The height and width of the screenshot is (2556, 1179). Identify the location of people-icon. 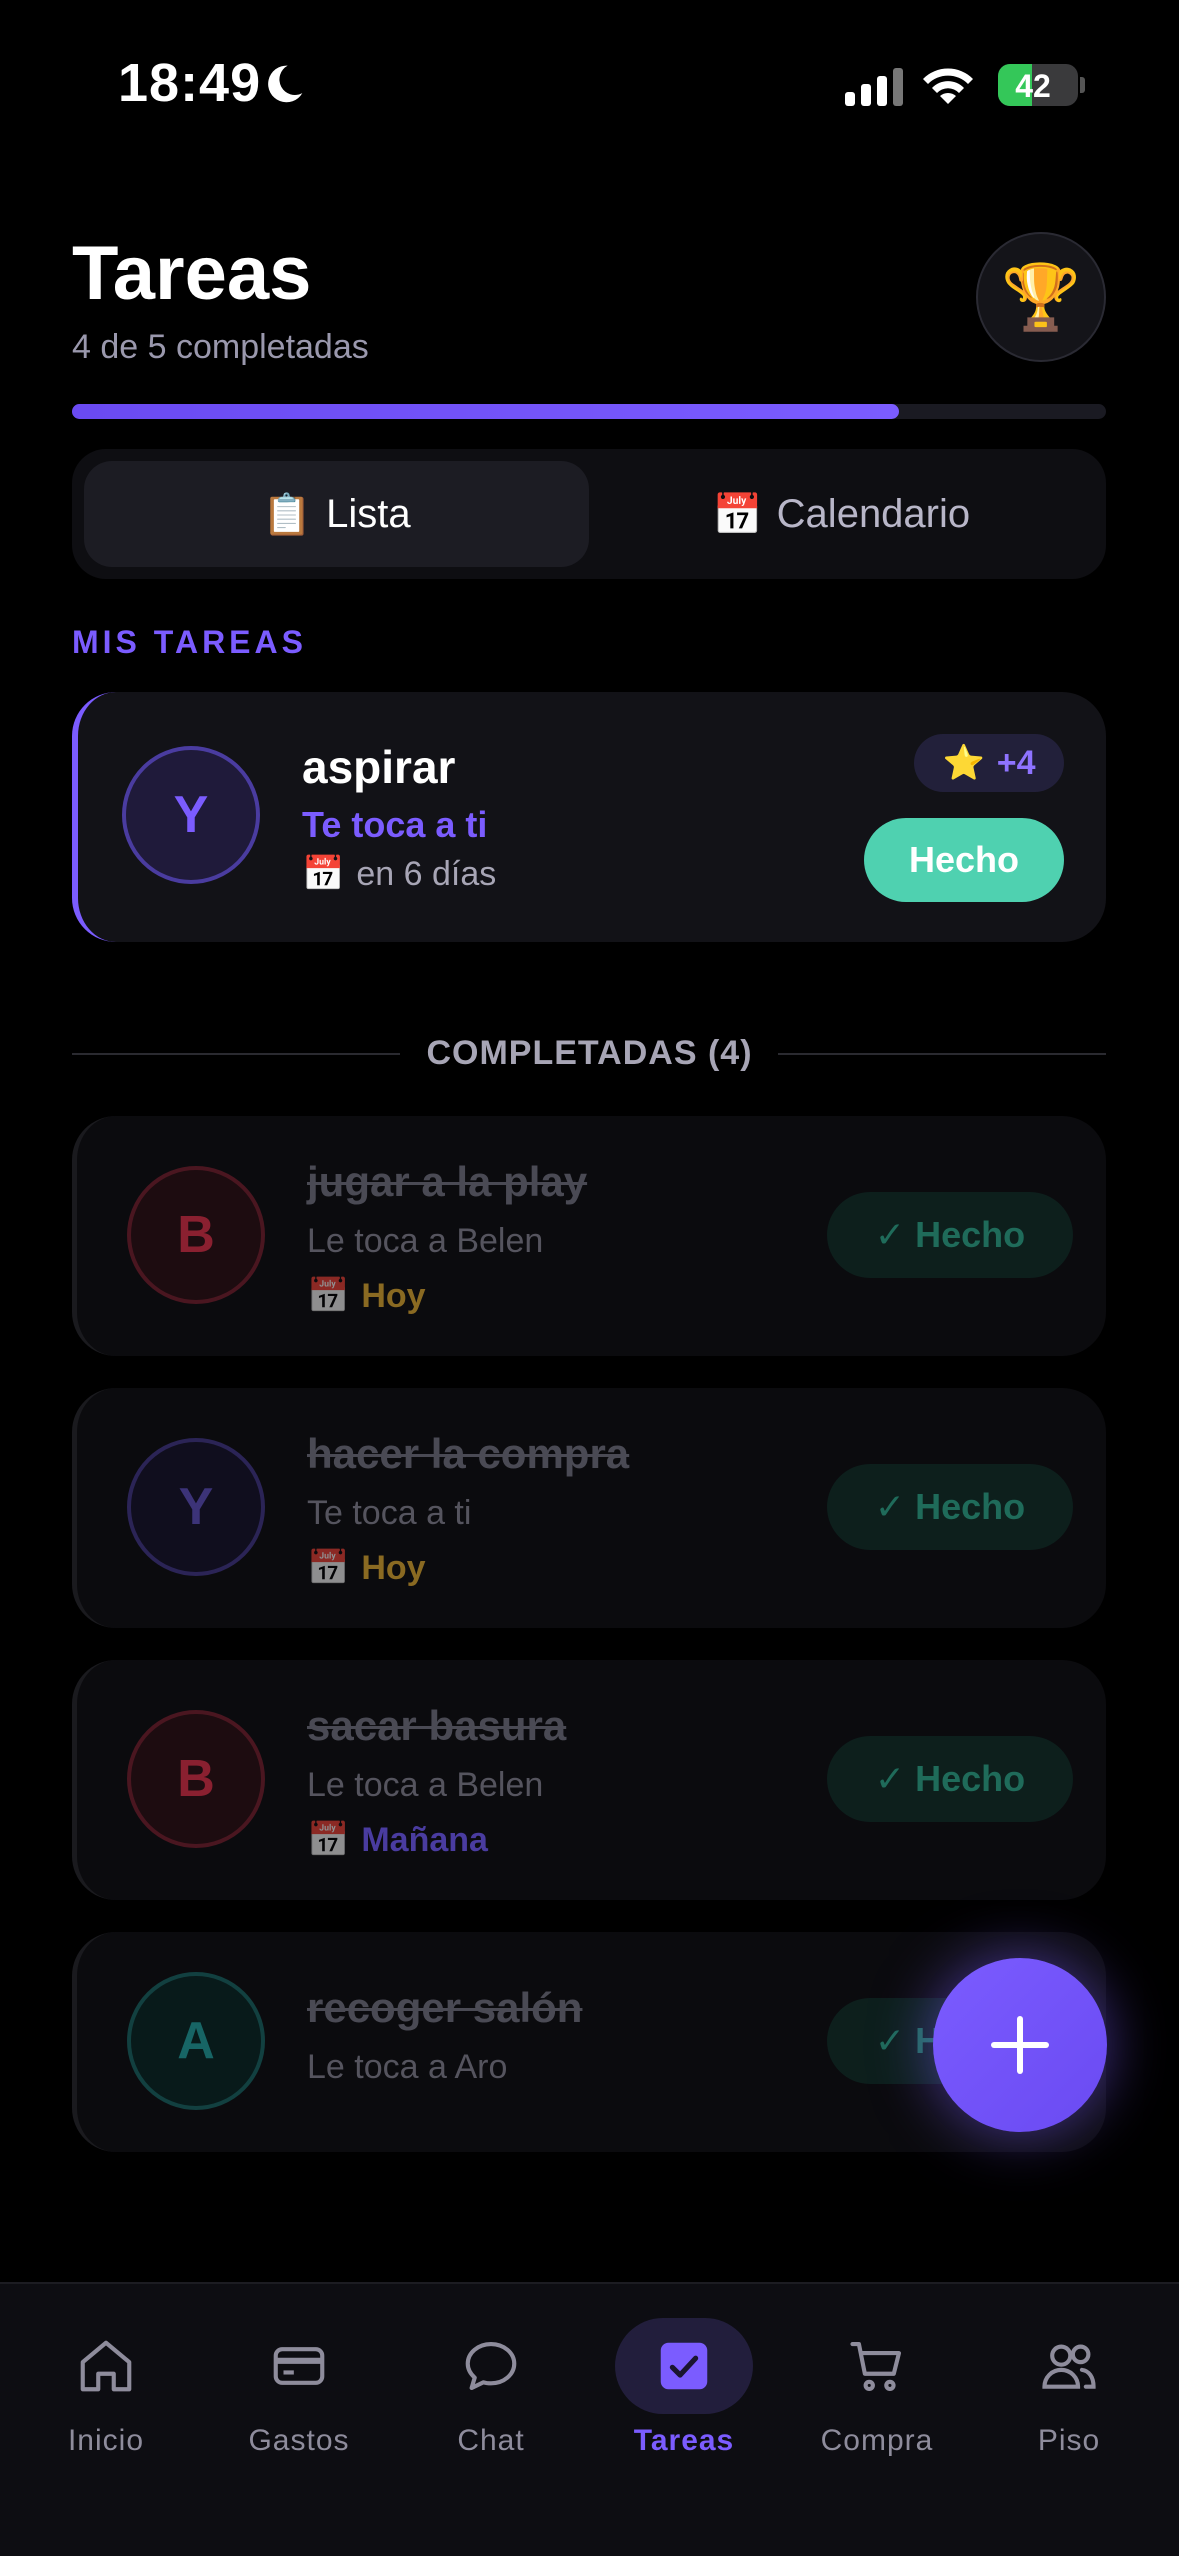
(1069, 2366).